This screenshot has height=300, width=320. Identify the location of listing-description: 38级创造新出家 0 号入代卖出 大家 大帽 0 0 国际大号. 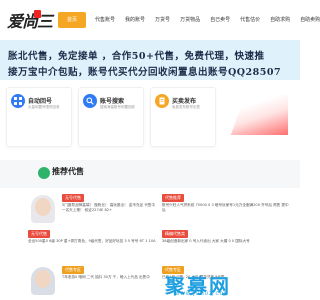
(226, 241).